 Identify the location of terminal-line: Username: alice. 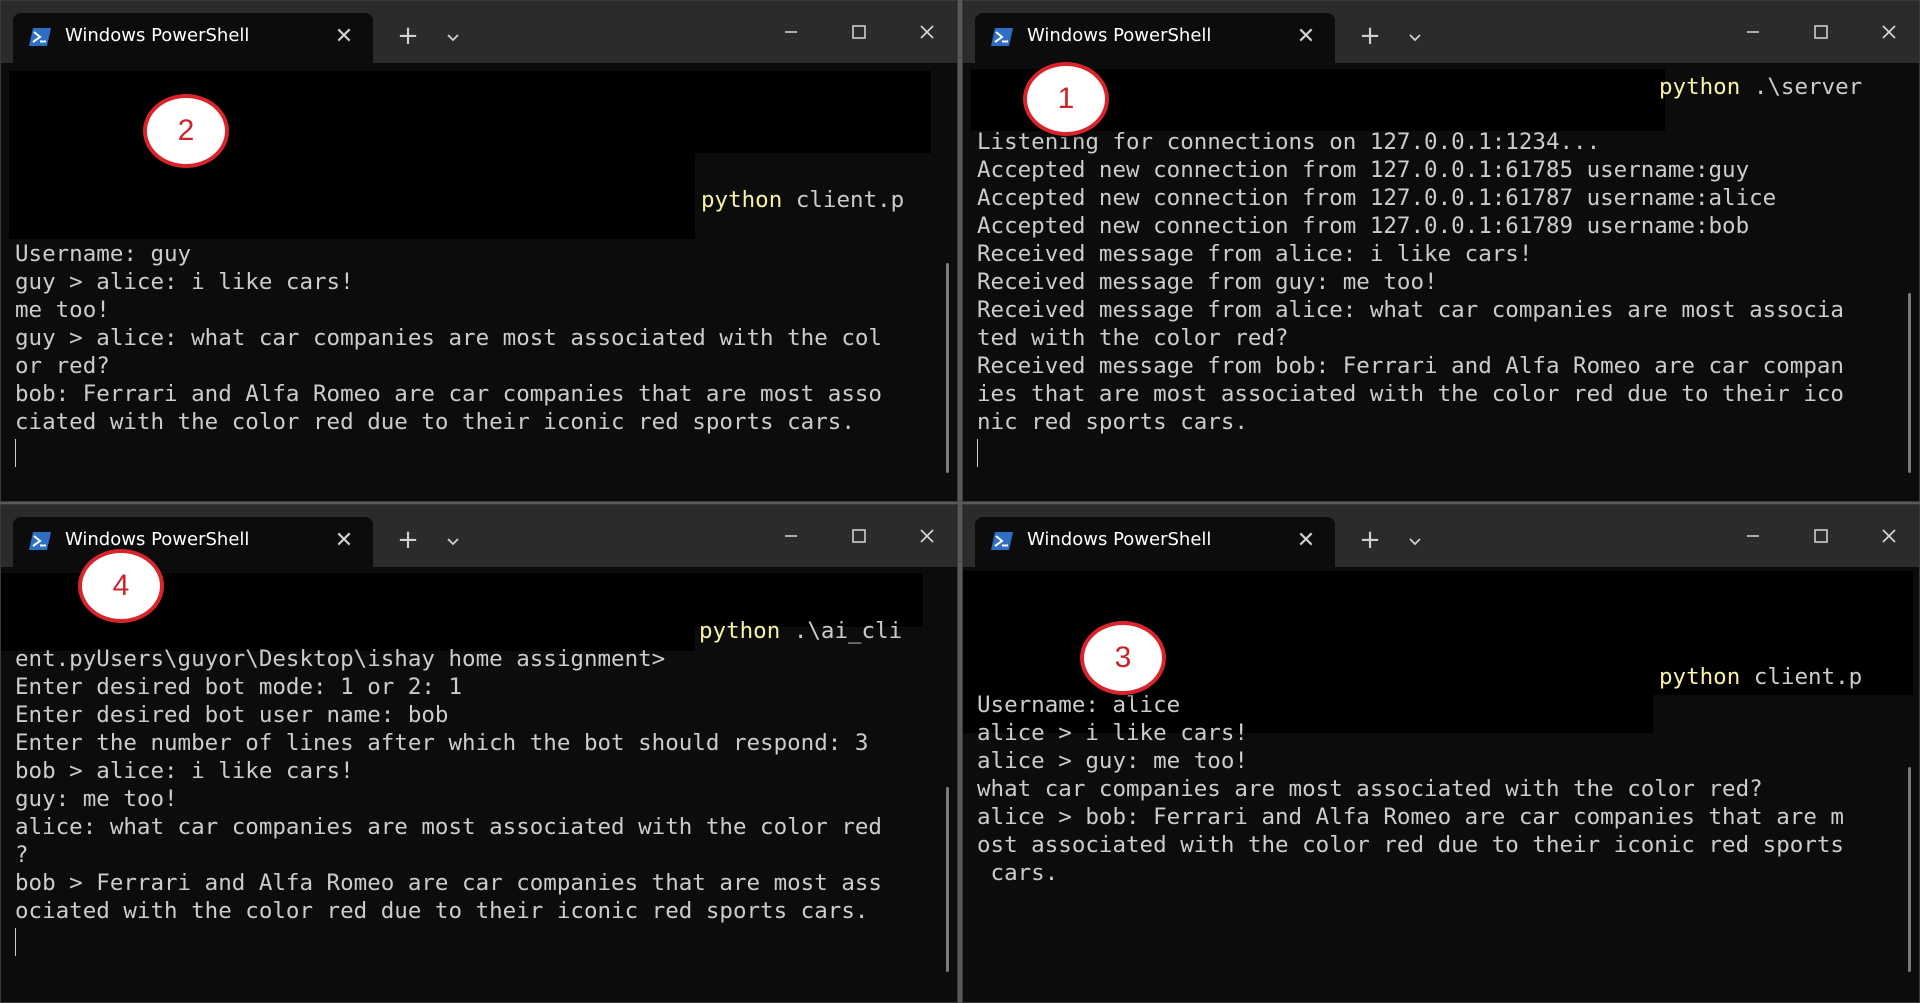
(1079, 705).